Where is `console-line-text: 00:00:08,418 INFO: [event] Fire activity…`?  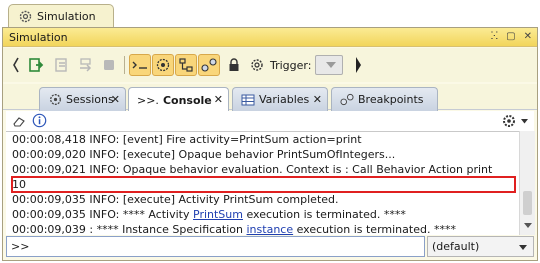 console-line-text: 00:00:08,418 INFO: [event] Fire activity… is located at coordinates (187, 139).